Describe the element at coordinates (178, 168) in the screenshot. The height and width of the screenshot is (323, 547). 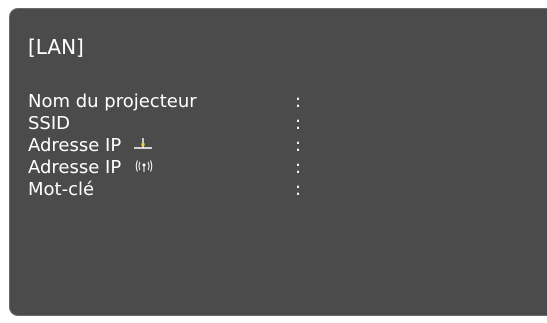
I see `row-ip-wireless: Adresse IP :` at that location.